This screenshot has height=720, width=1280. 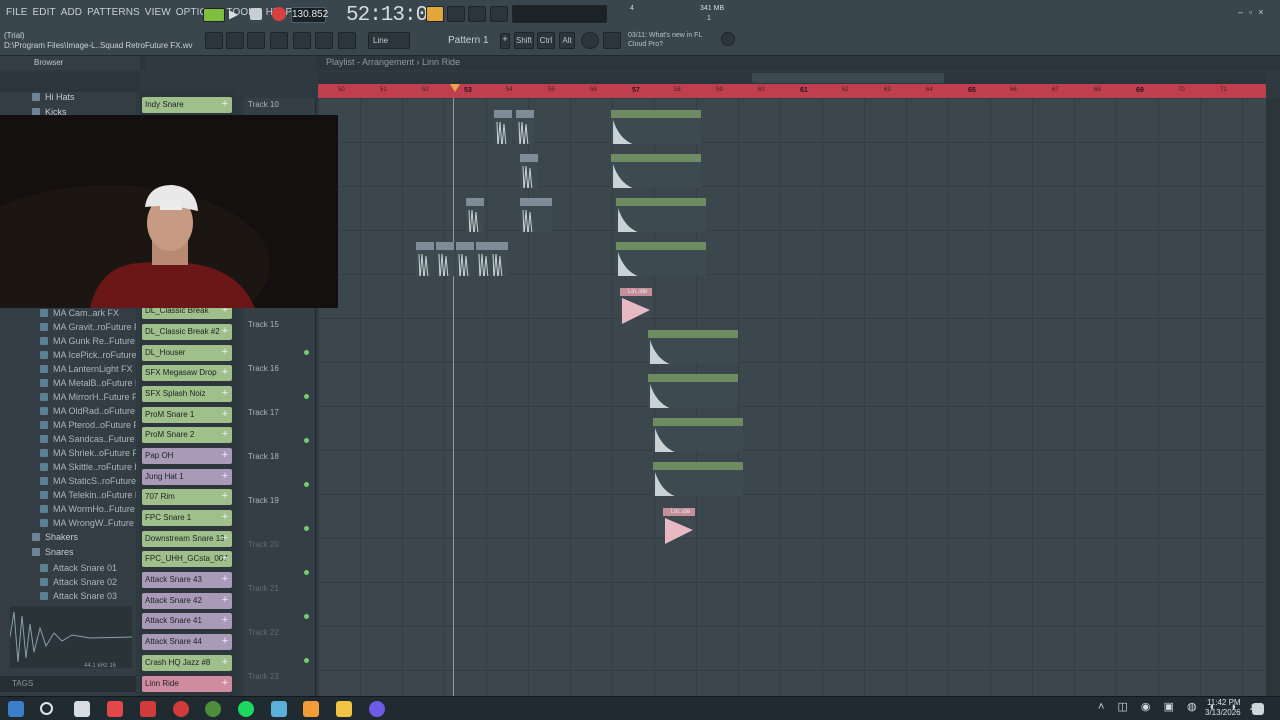 I want to click on channel-item: Jung Hat 1 +, so click(x=187, y=477).